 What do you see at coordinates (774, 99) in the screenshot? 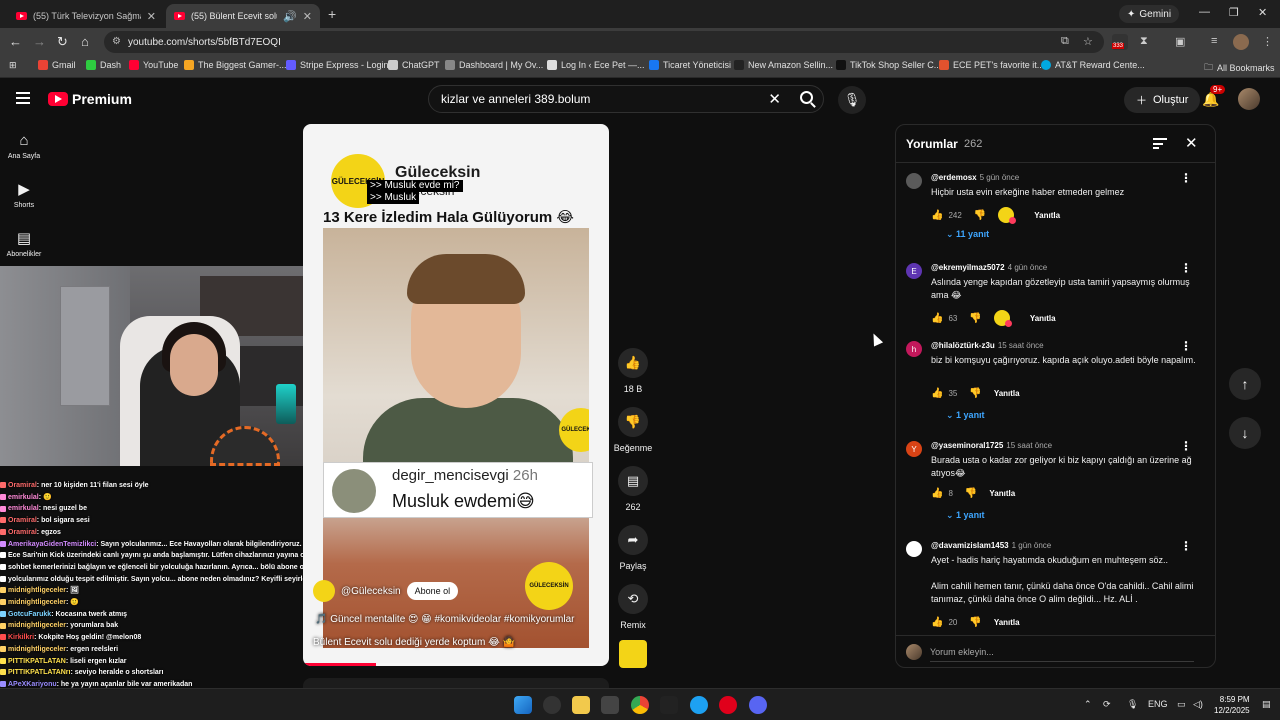
I see `clear-search-icon: ✕` at bounding box center [774, 99].